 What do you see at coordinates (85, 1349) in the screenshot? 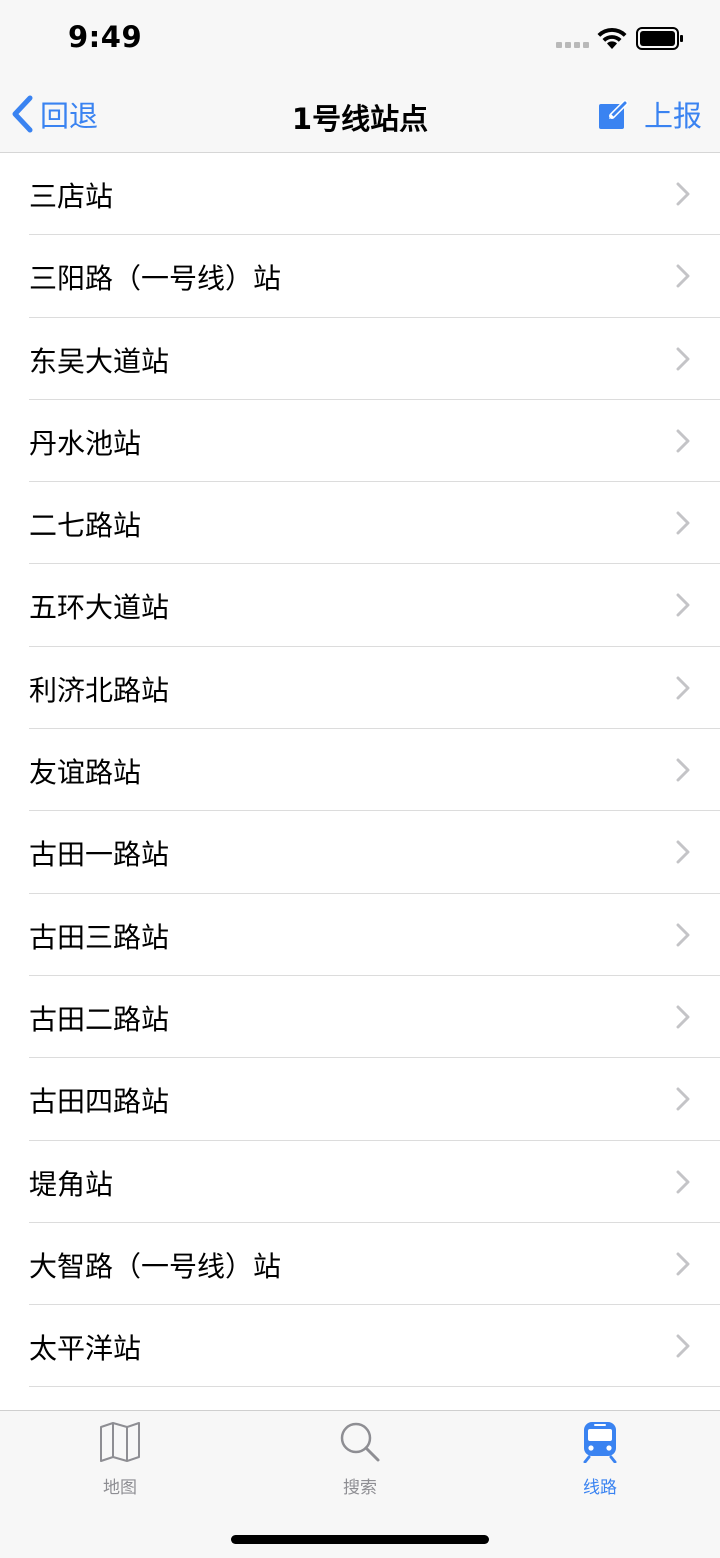
I see `station-name: 太平洋站` at bounding box center [85, 1349].